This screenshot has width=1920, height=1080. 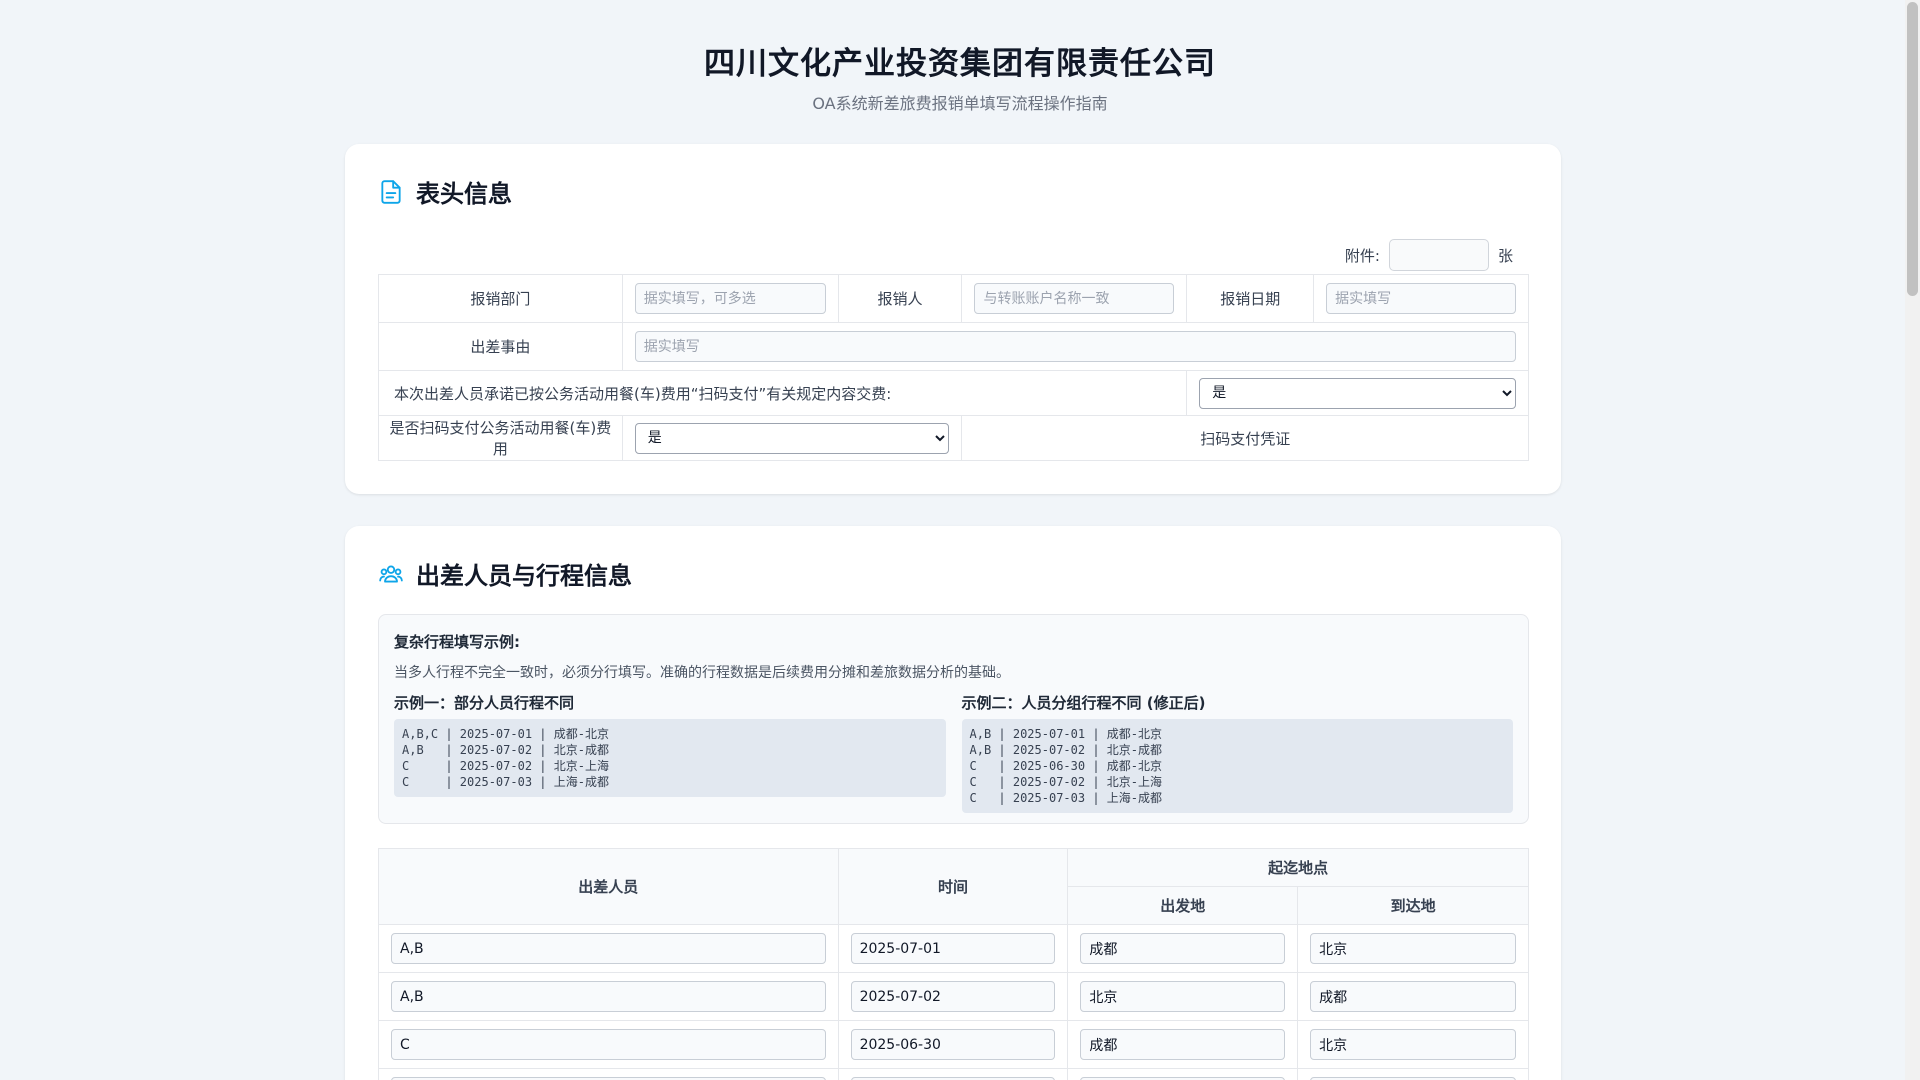 What do you see at coordinates (1245, 438) in the screenshot?
I see `voucher-label: 扫码支付凭证` at bounding box center [1245, 438].